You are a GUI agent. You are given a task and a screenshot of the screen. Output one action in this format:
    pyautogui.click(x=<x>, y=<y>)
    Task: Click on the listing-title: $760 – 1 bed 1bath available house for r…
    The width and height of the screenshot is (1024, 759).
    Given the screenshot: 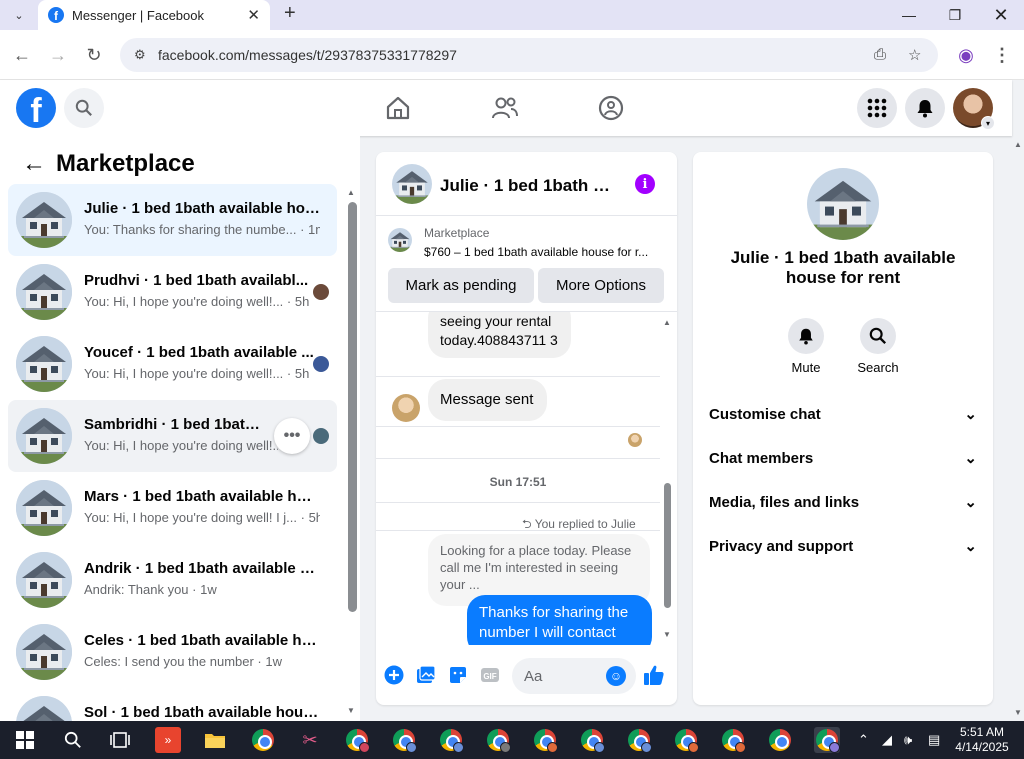 What is the action you would take?
    pyautogui.click(x=546, y=252)
    